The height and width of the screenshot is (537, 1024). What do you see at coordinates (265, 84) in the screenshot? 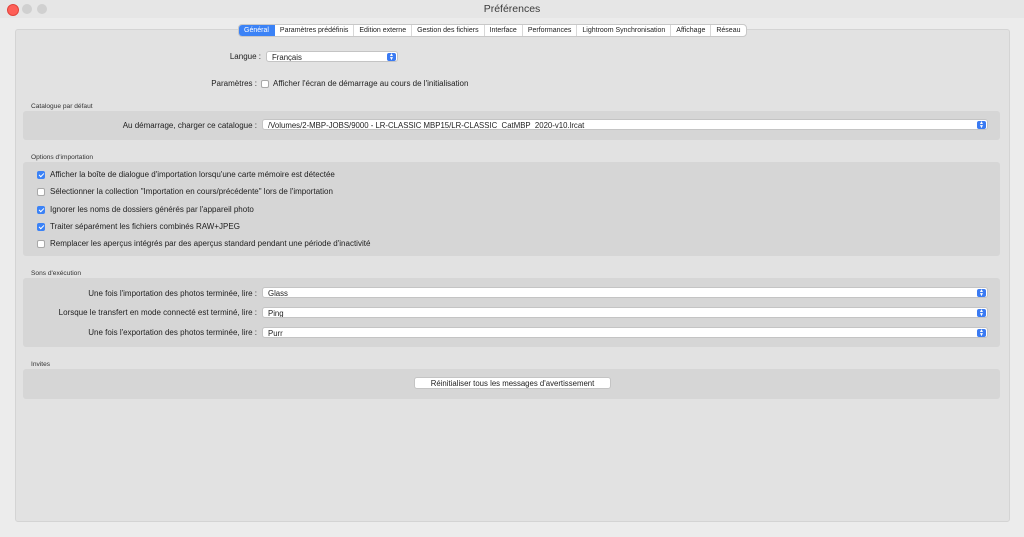
I see `splash-screen-checkbox` at bounding box center [265, 84].